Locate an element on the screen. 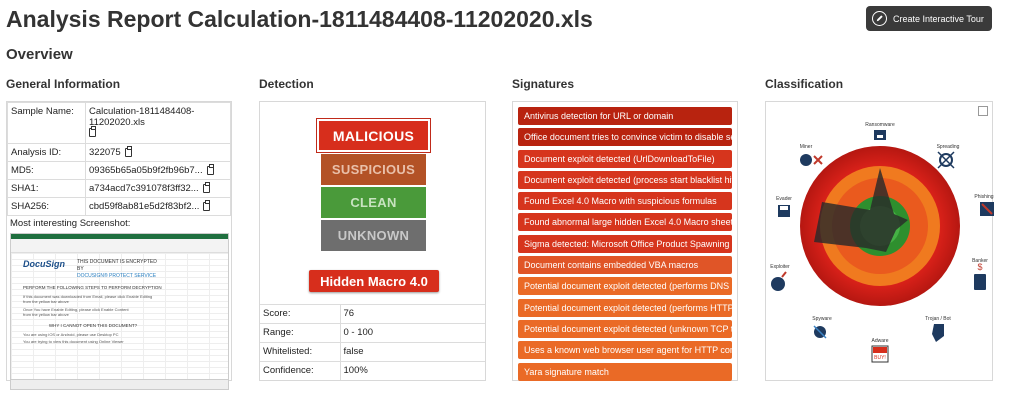 The height and width of the screenshot is (407, 1022). hidden-macro-tag: Hidden Macro 4.0 is located at coordinates (374, 281).